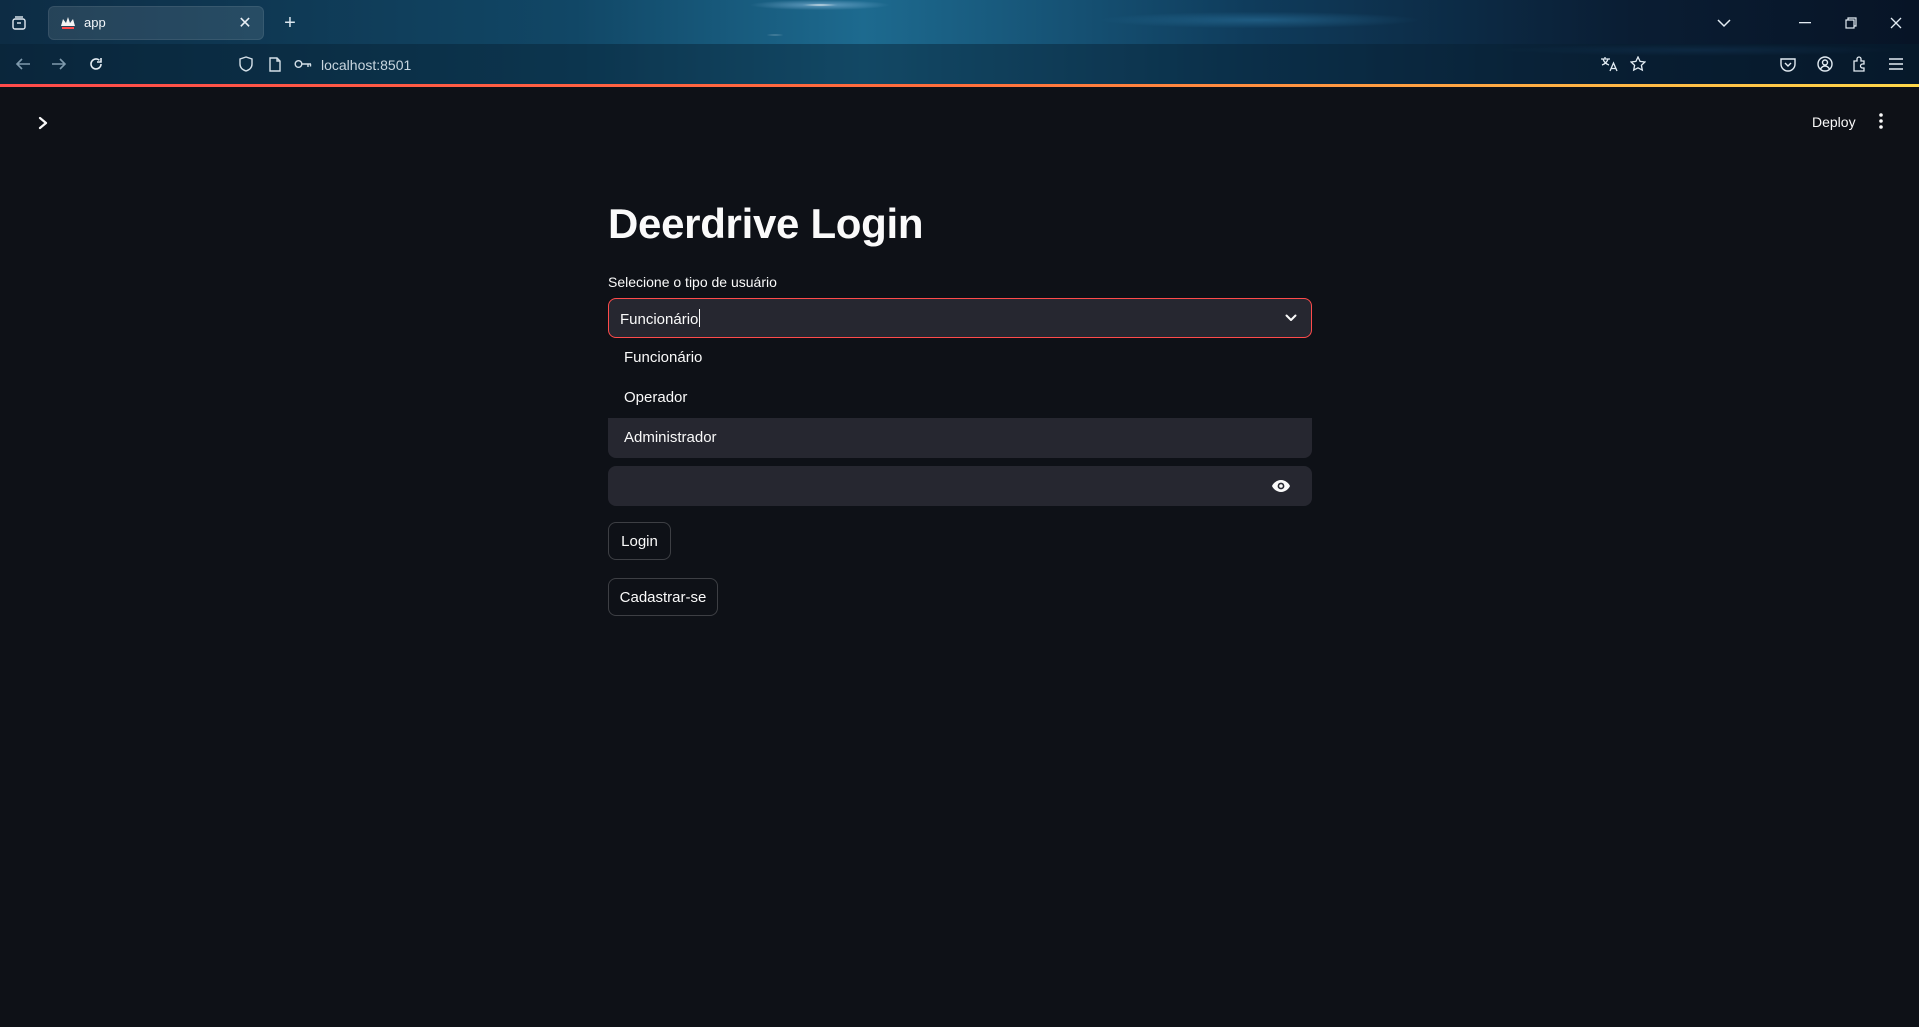 The image size is (1919, 1027). What do you see at coordinates (43, 123) in the screenshot?
I see `sidebar-expand-icon` at bounding box center [43, 123].